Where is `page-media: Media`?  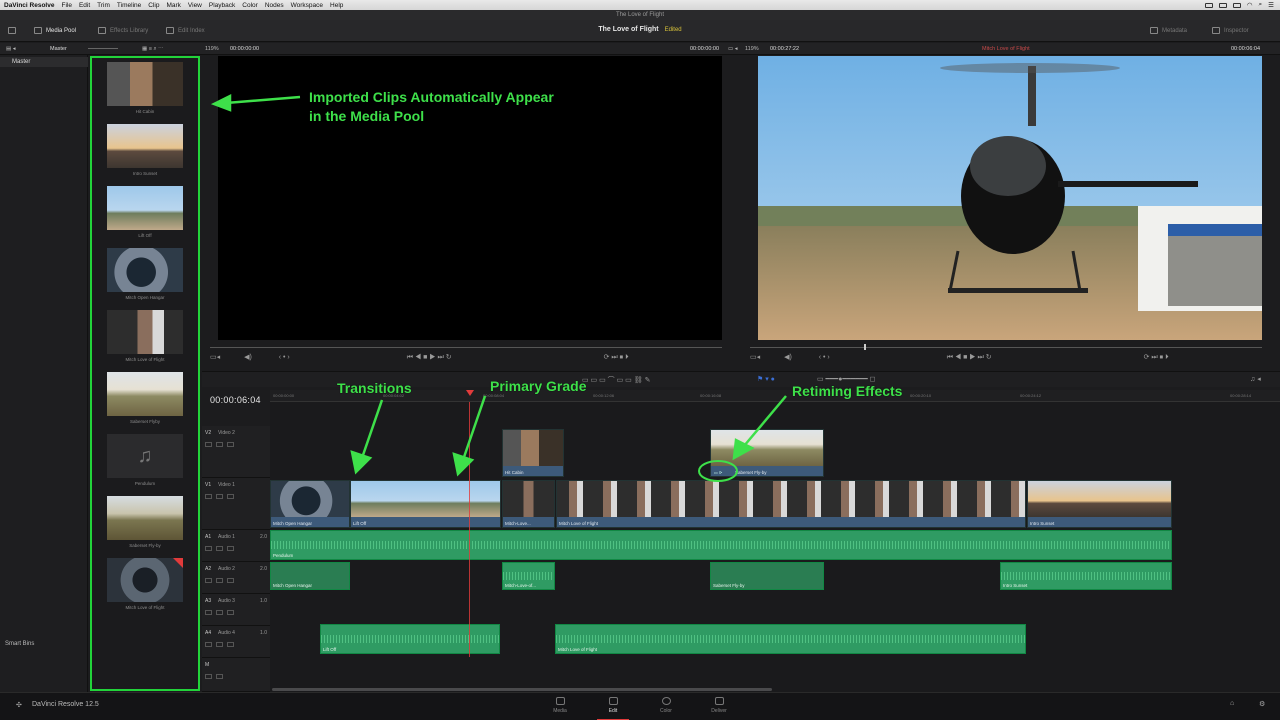
page-media: Media is located at coordinates (560, 705).